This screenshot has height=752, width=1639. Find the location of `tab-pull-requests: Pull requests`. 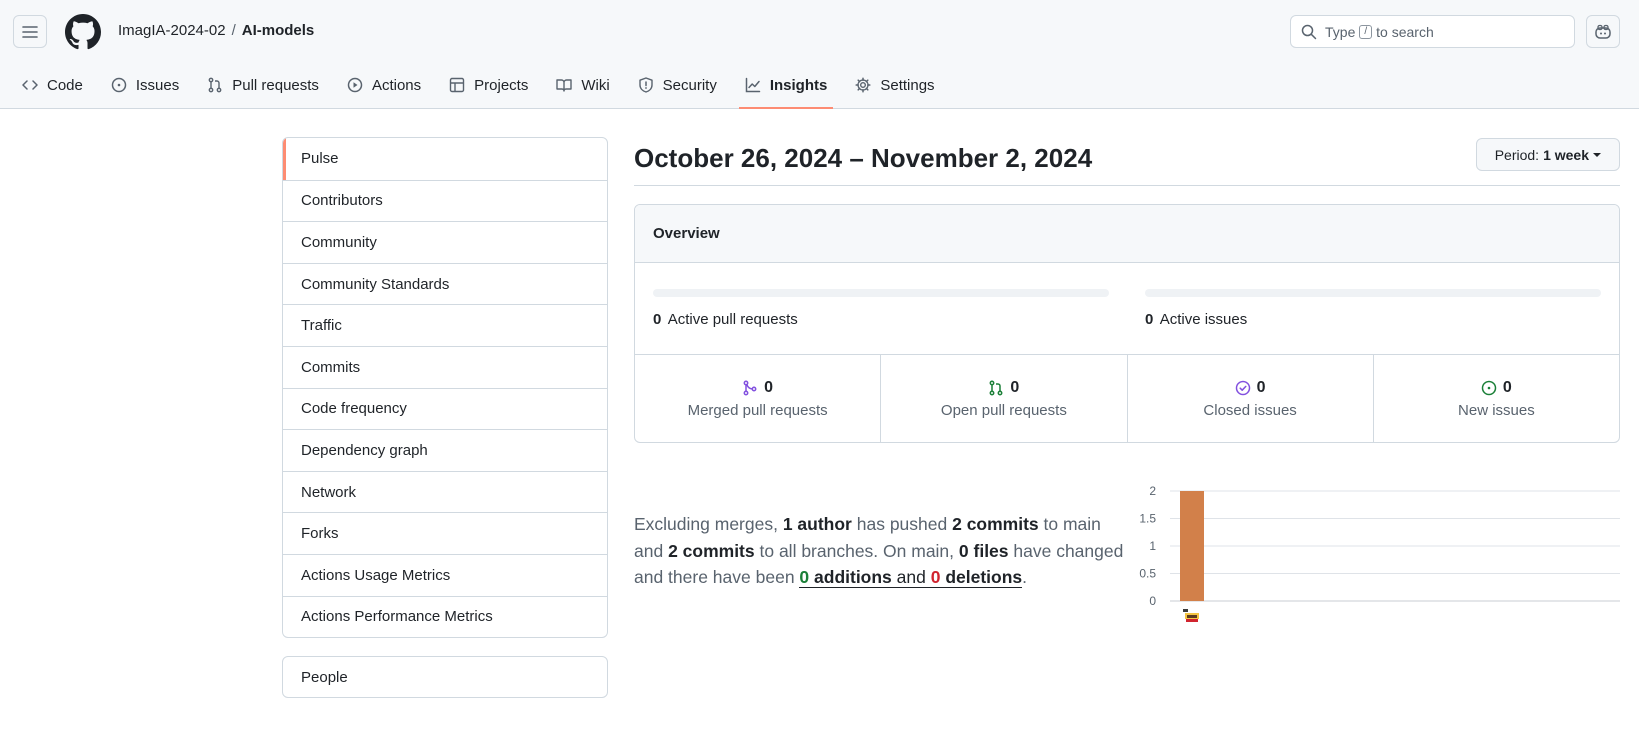

tab-pull-requests: Pull requests is located at coordinates (263, 85).